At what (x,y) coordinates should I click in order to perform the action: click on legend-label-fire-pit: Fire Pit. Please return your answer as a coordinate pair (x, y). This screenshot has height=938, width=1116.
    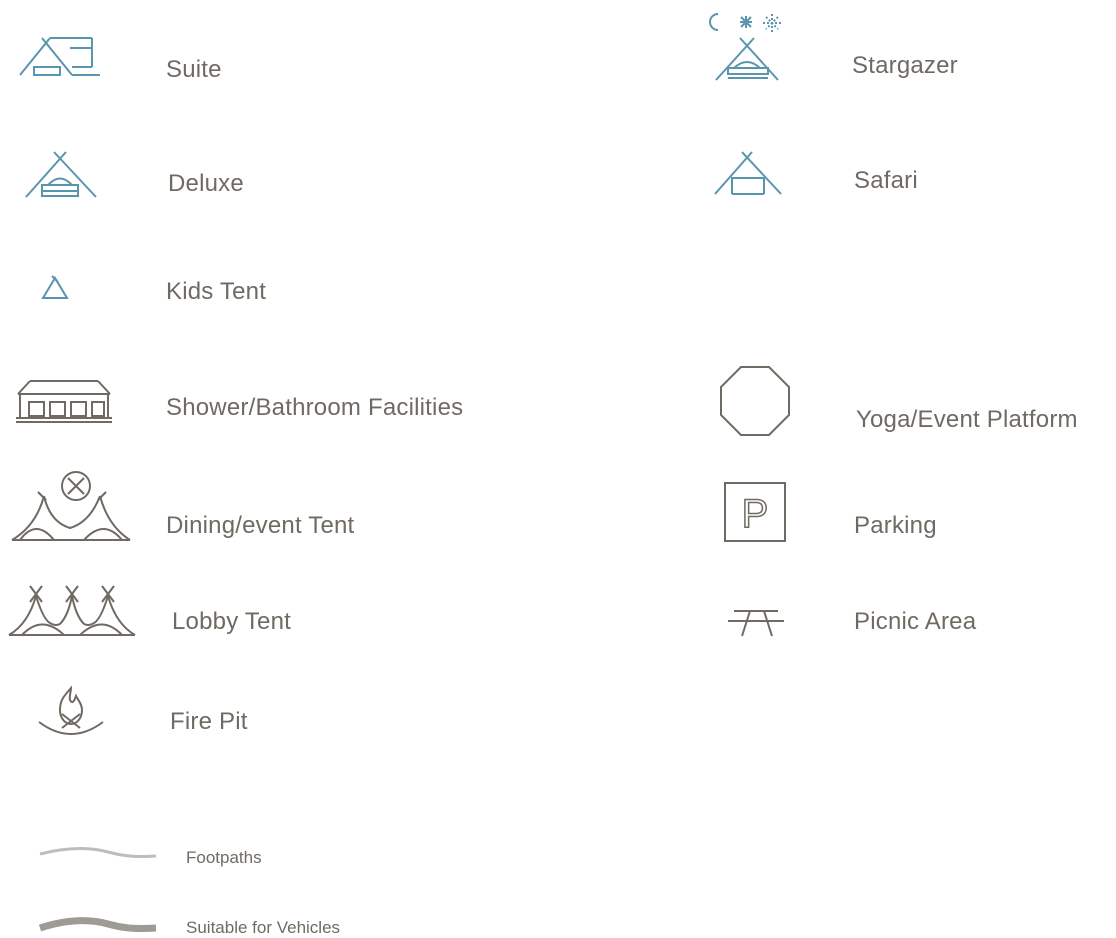
    Looking at the image, I should click on (209, 721).